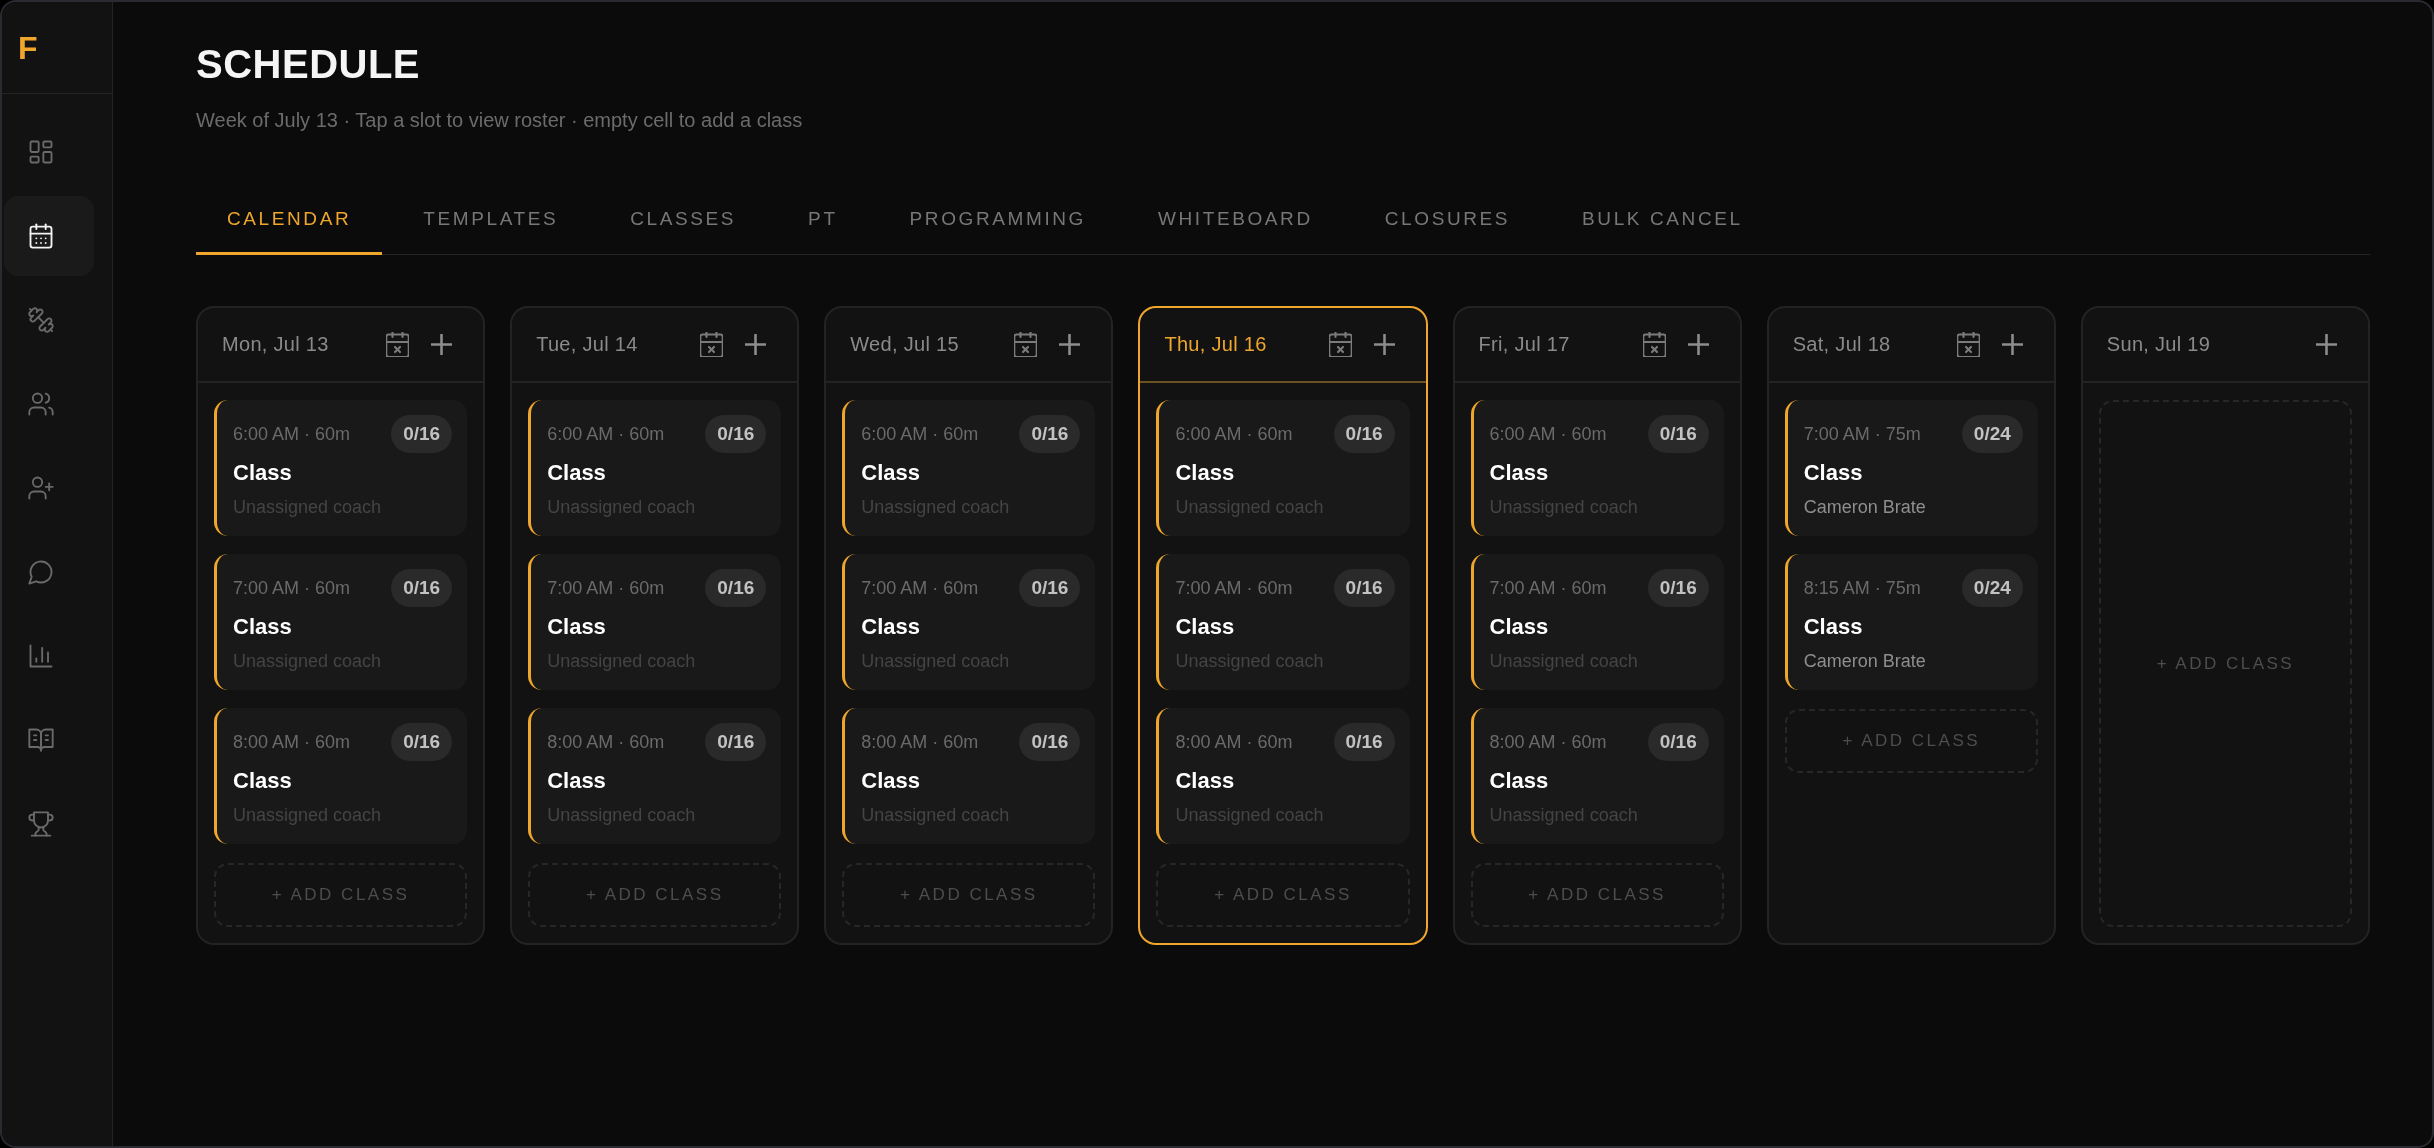 The image size is (2434, 1148). I want to click on trophy-icon, so click(41, 824).